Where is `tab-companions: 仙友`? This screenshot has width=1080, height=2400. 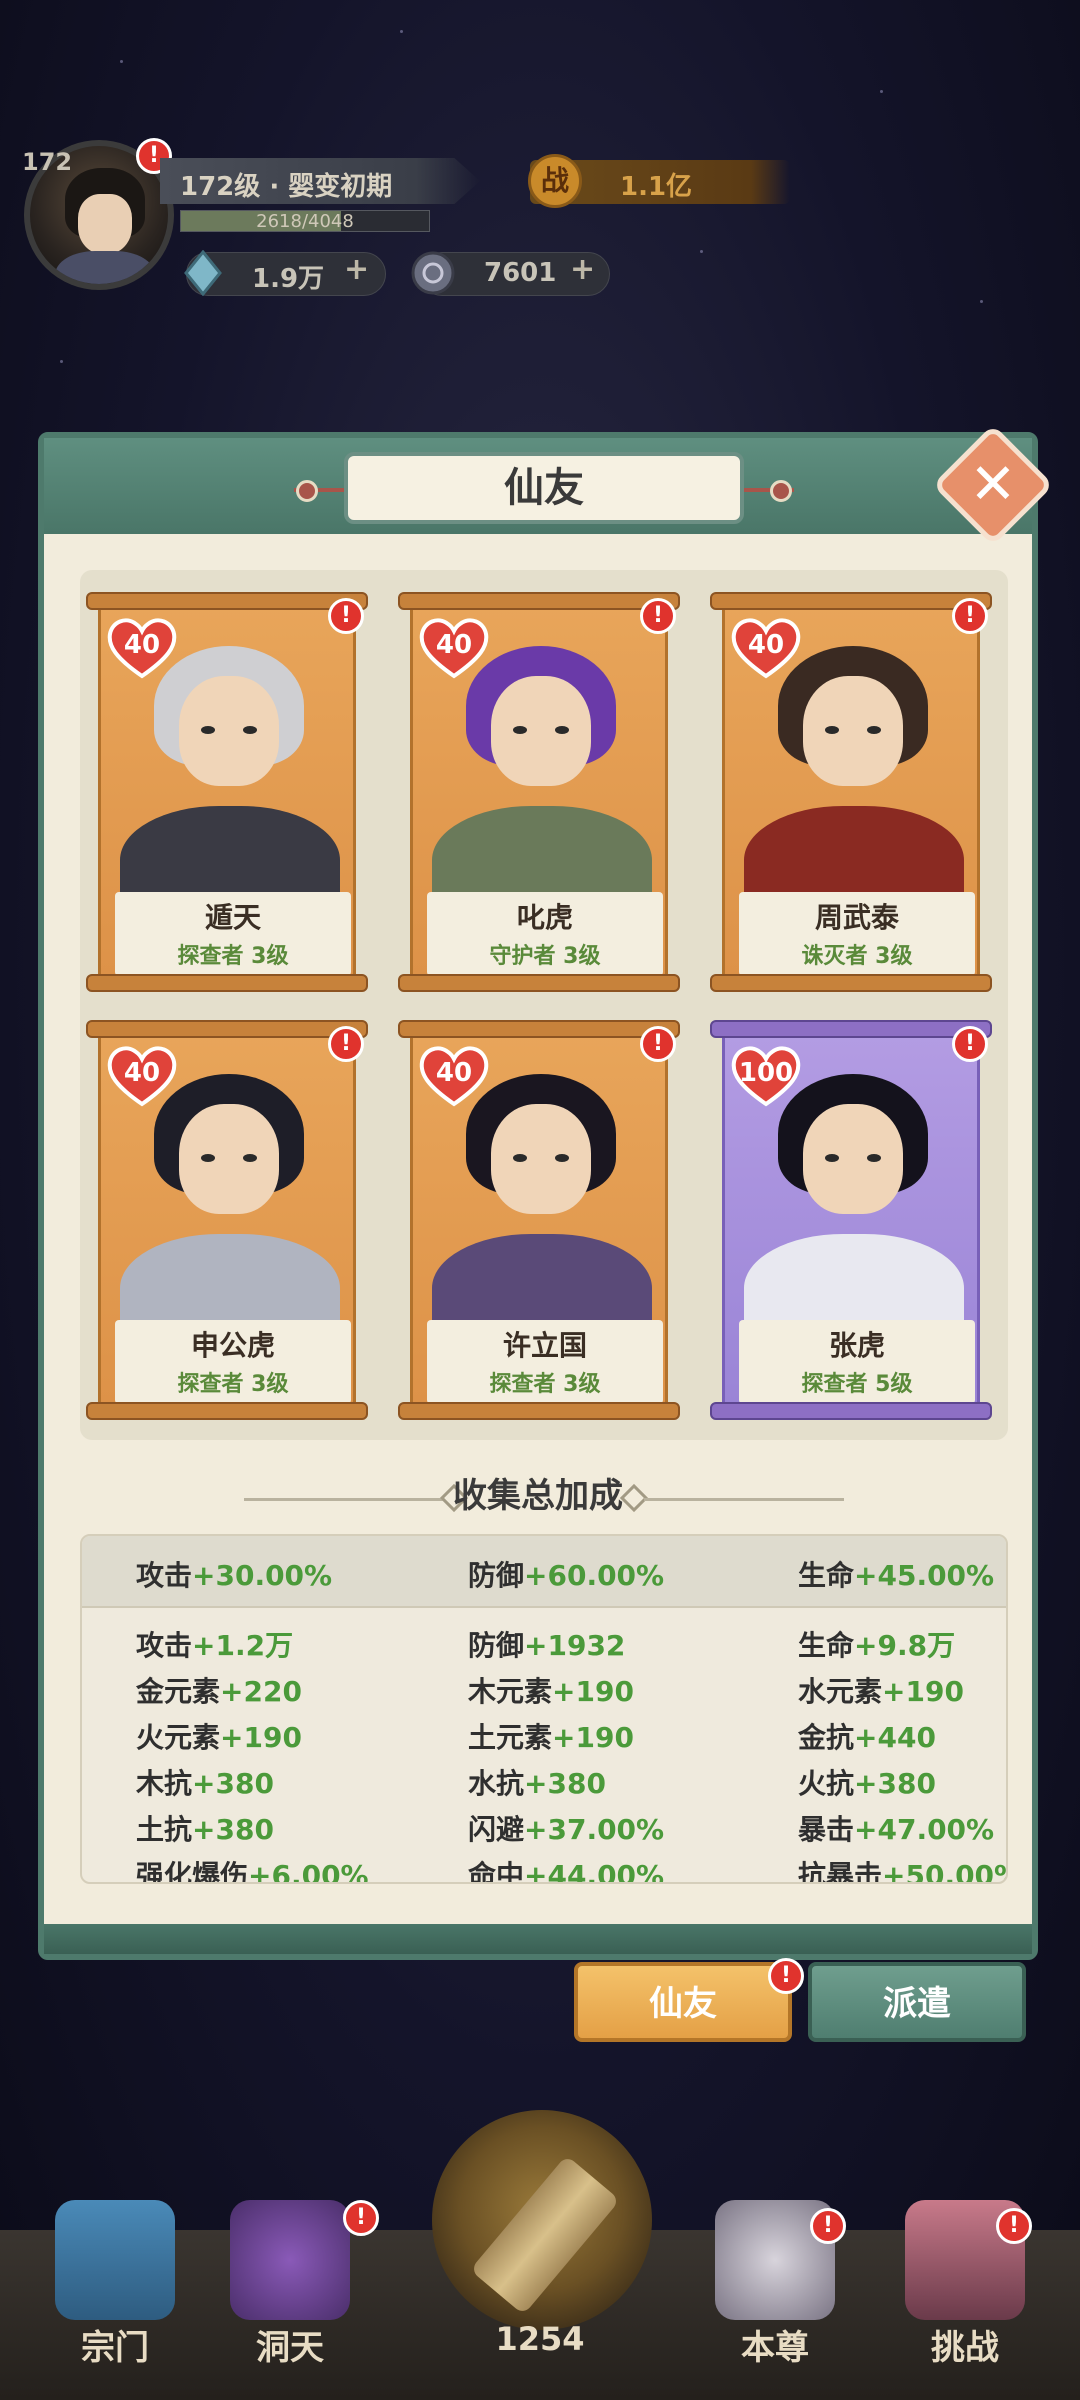 tab-companions: 仙友 is located at coordinates (683, 2002).